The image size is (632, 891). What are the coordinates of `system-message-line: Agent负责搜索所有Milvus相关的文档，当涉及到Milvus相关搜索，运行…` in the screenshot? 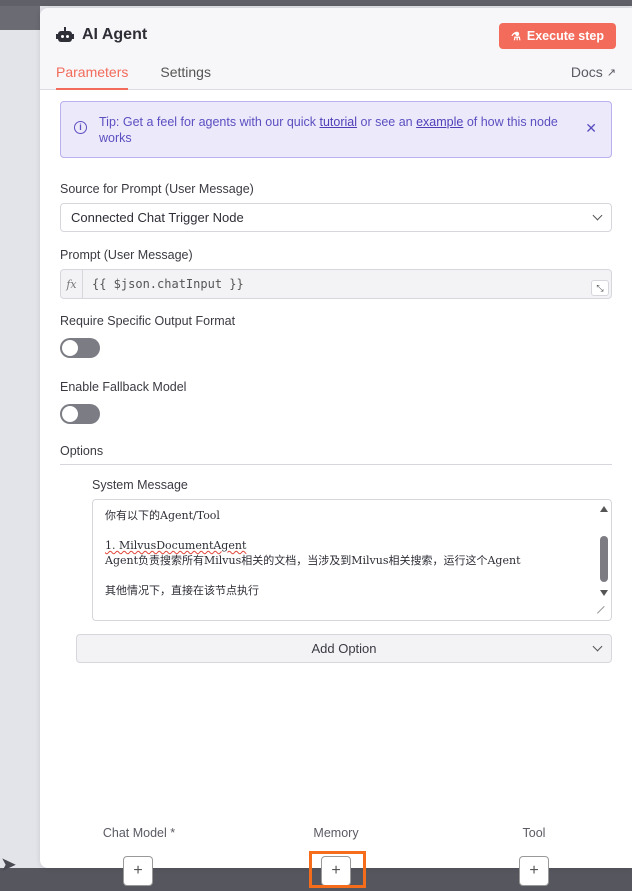 It's located at (313, 560).